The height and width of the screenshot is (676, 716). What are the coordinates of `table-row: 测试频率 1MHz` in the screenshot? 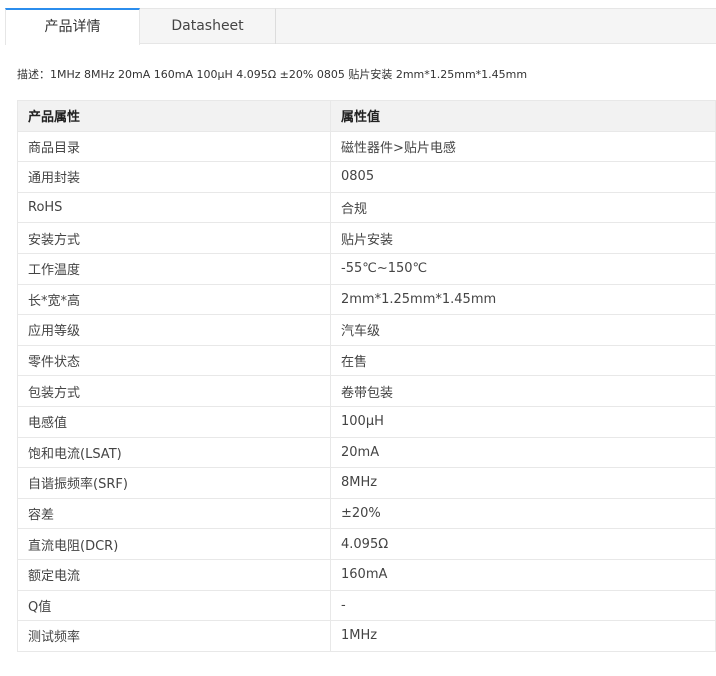 It's located at (366, 636).